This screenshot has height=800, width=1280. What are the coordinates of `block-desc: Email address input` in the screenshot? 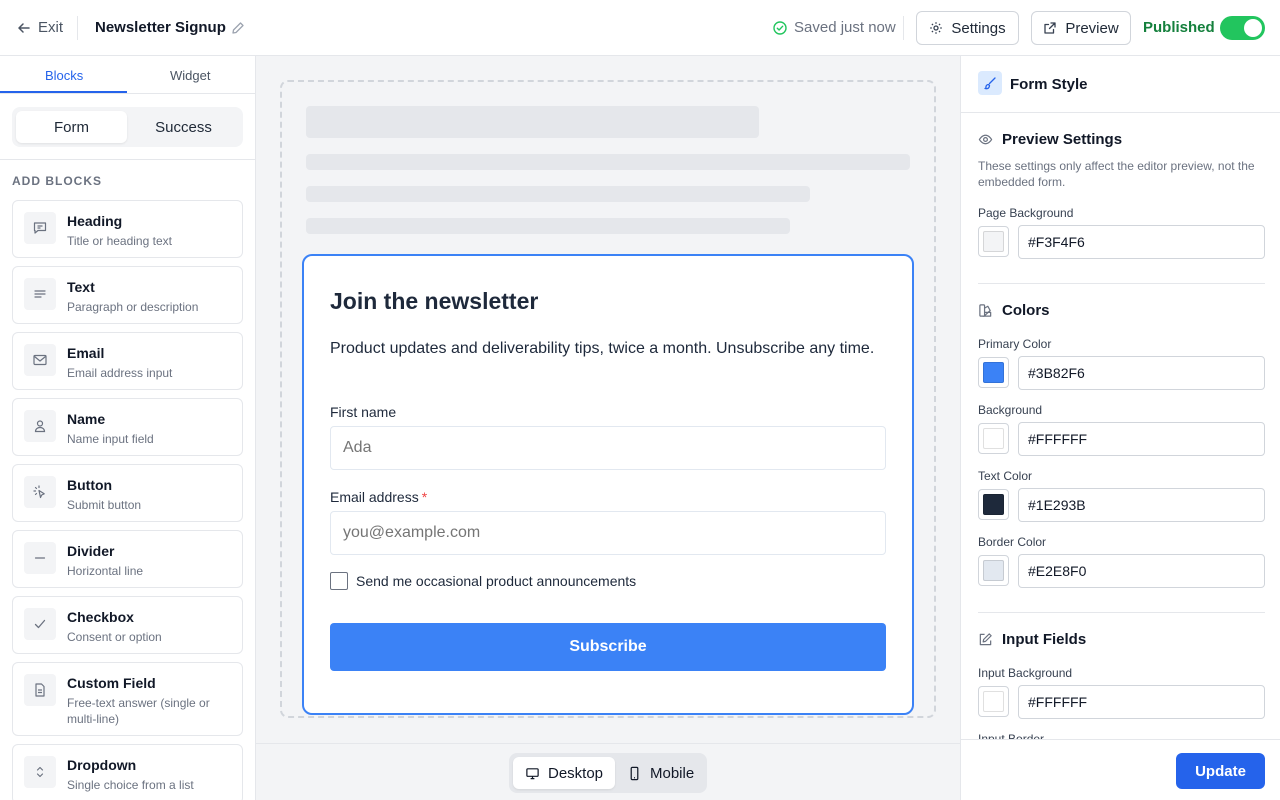 It's located at (120, 373).